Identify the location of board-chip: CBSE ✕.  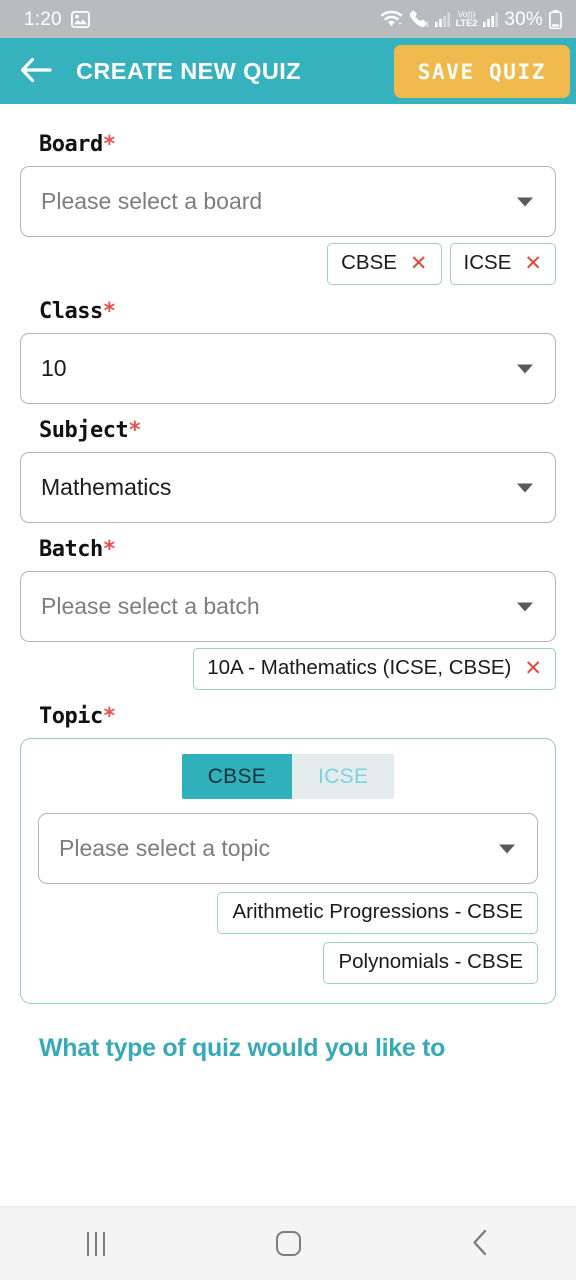
(384, 264).